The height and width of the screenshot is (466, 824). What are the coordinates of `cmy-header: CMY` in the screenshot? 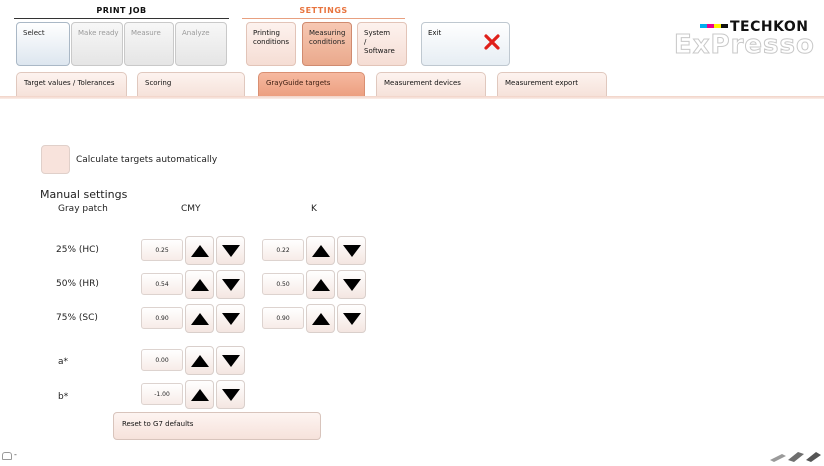 It's located at (191, 209).